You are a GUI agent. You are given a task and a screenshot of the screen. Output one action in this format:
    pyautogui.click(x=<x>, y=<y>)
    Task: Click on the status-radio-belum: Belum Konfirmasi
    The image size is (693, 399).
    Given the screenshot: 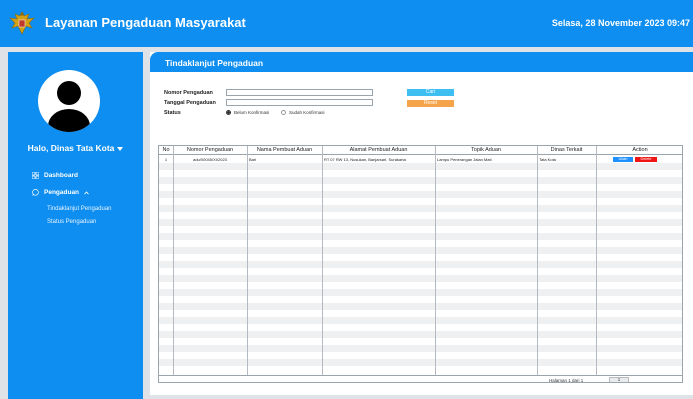 What is the action you would take?
    pyautogui.click(x=247, y=112)
    